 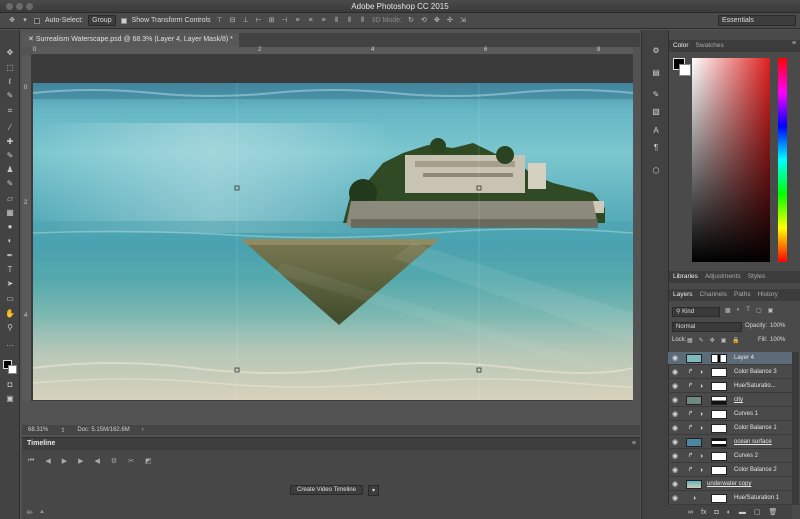 What do you see at coordinates (724, 340) in the screenshot?
I see `artboard-icon: ▣` at bounding box center [724, 340].